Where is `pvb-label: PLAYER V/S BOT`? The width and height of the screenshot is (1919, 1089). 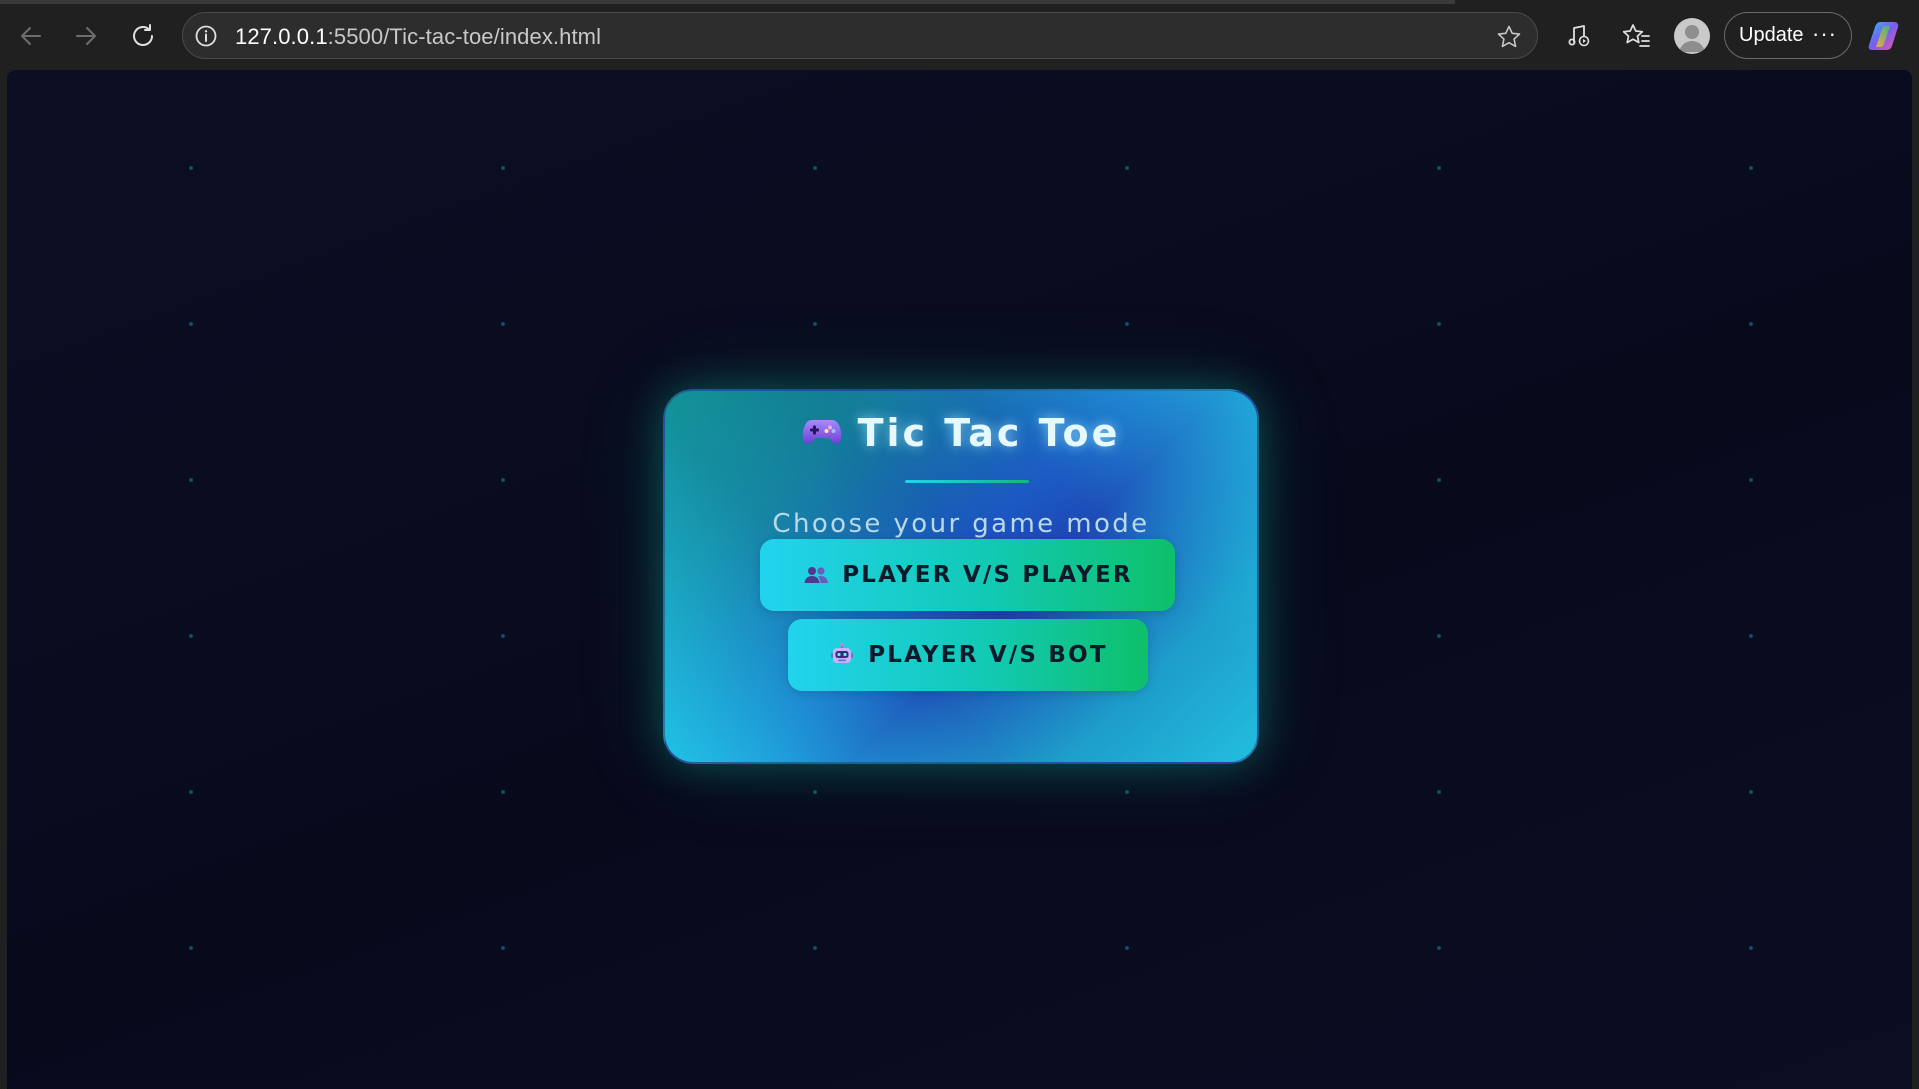 pvb-label: PLAYER V/S BOT is located at coordinates (988, 655).